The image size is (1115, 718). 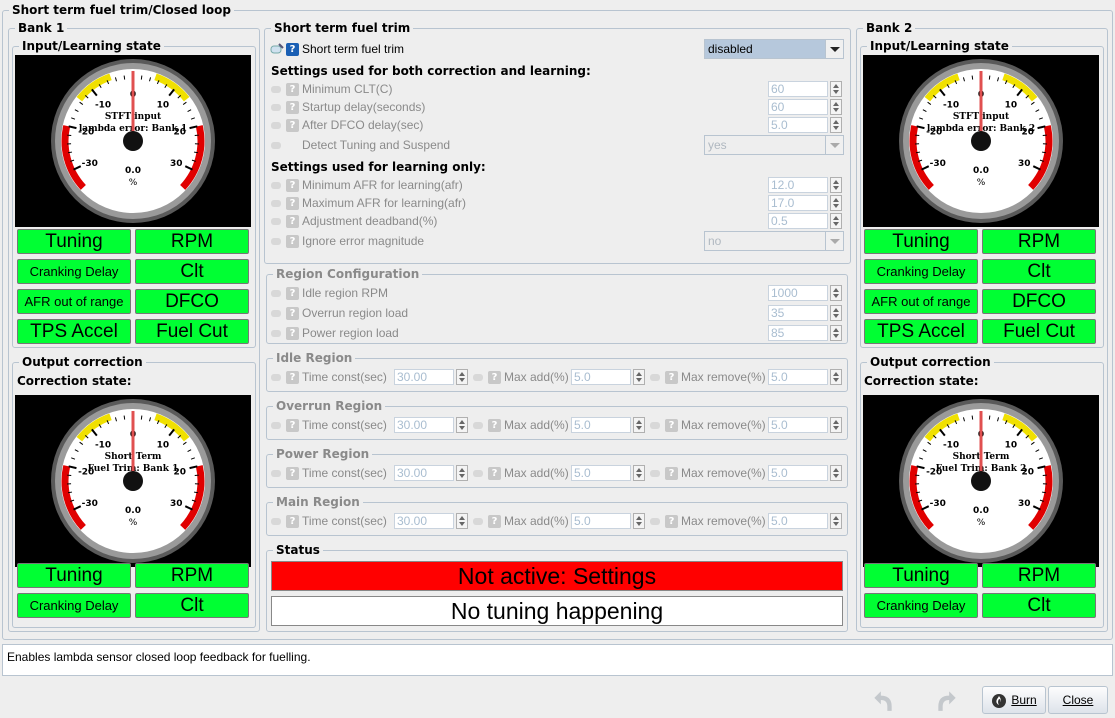 I want to click on setting-value-field: 0.5, so click(x=798, y=221).